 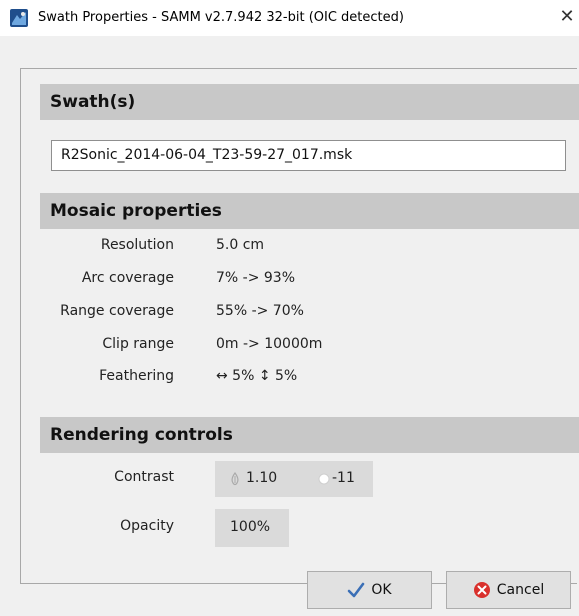 What do you see at coordinates (356, 590) in the screenshot?
I see `checkmark-icon` at bounding box center [356, 590].